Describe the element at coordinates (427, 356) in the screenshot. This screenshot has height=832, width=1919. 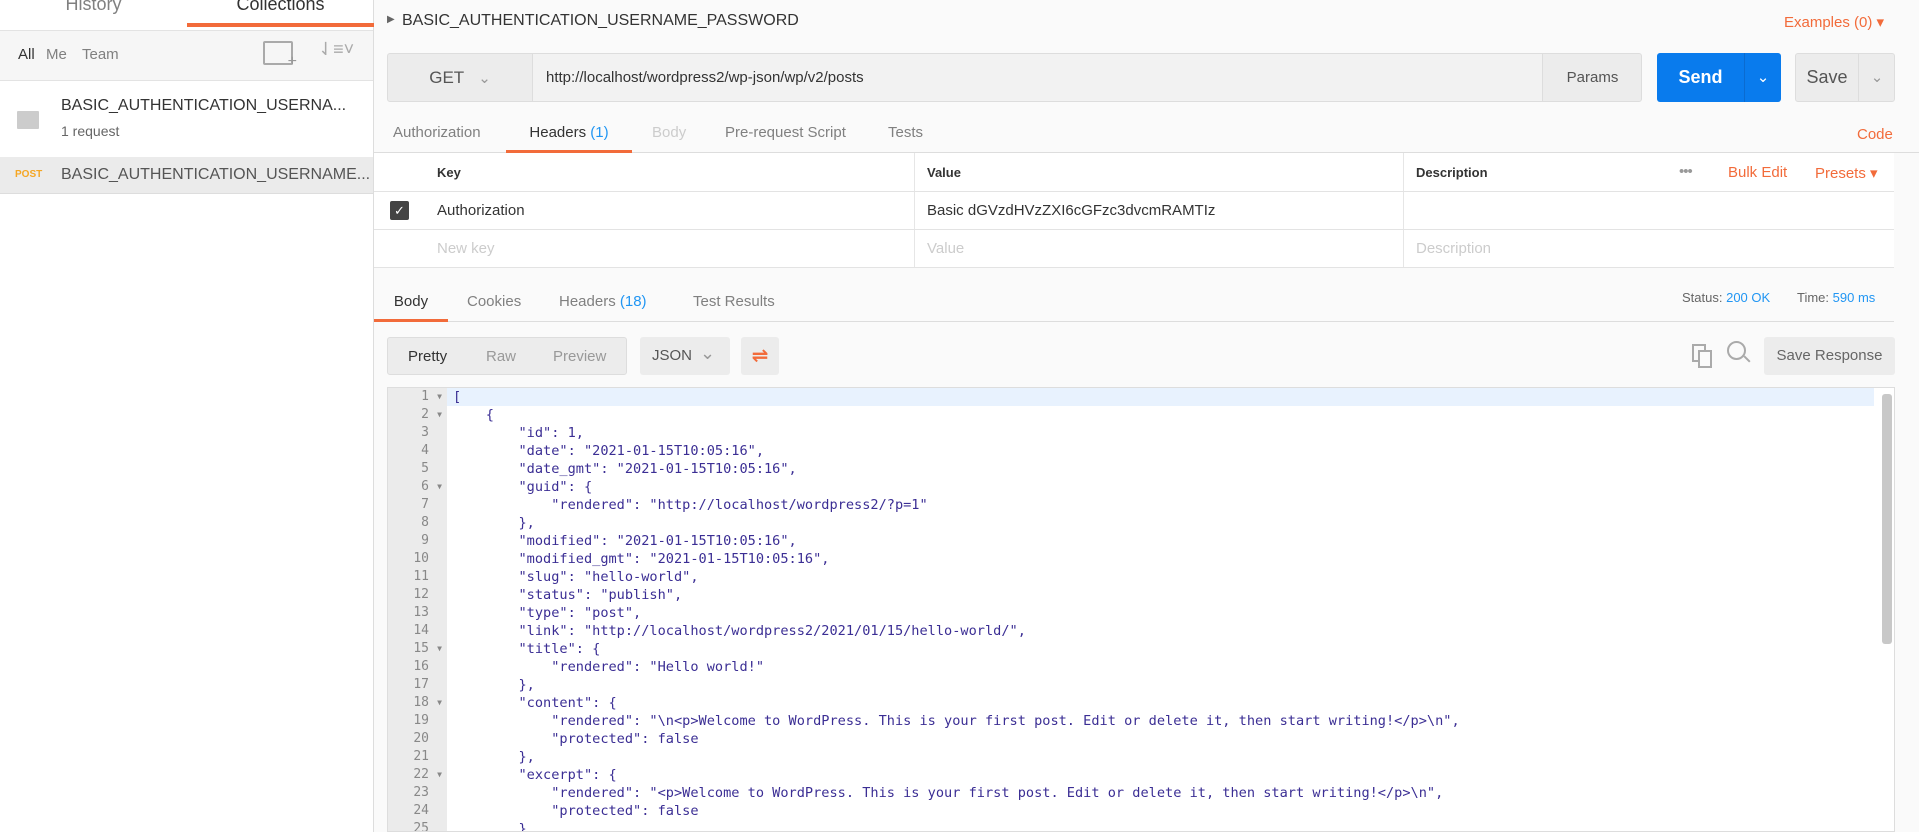
I see `view-pretty: Pretty` at that location.